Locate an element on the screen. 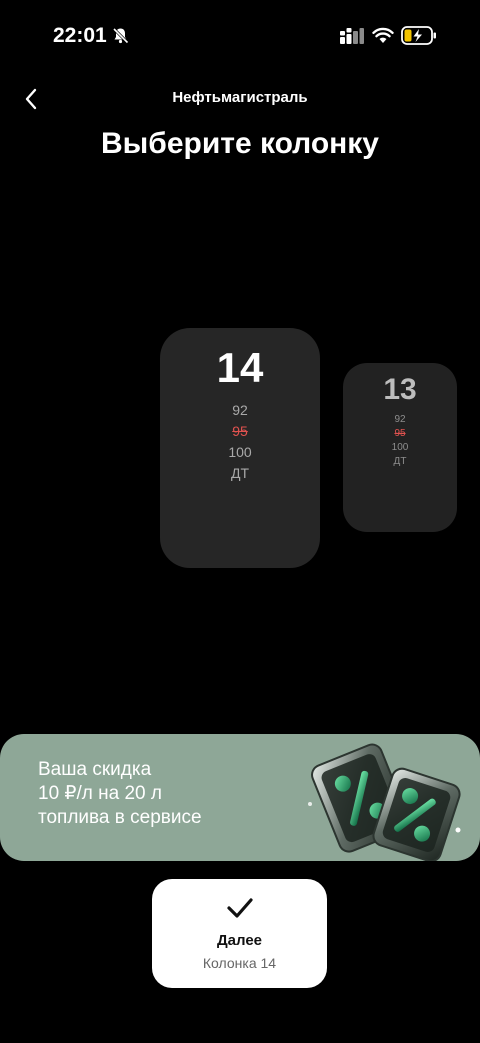 The height and width of the screenshot is (1043, 480). battery-charging-icon is located at coordinates (418, 35).